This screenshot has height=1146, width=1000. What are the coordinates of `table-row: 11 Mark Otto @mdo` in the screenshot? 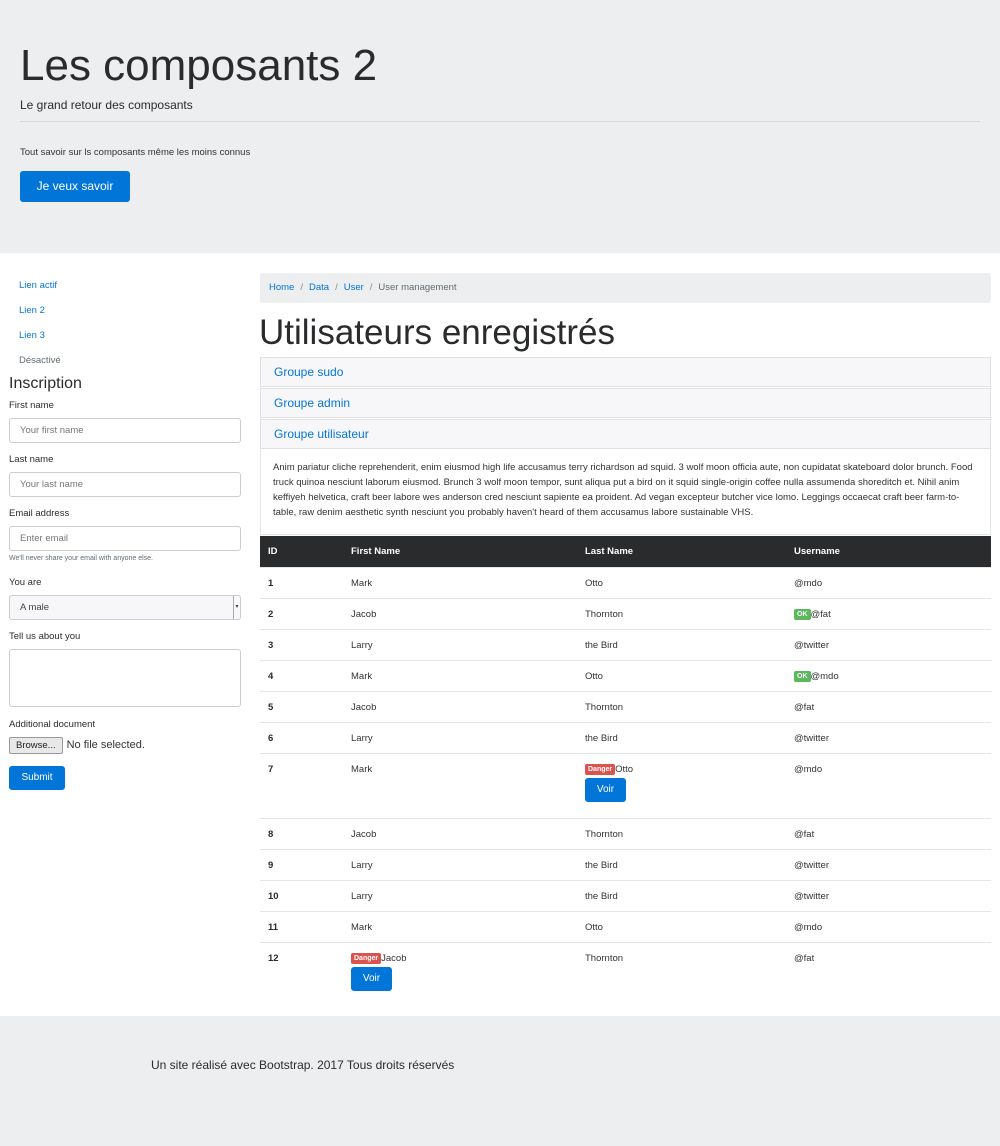 It's located at (625, 927).